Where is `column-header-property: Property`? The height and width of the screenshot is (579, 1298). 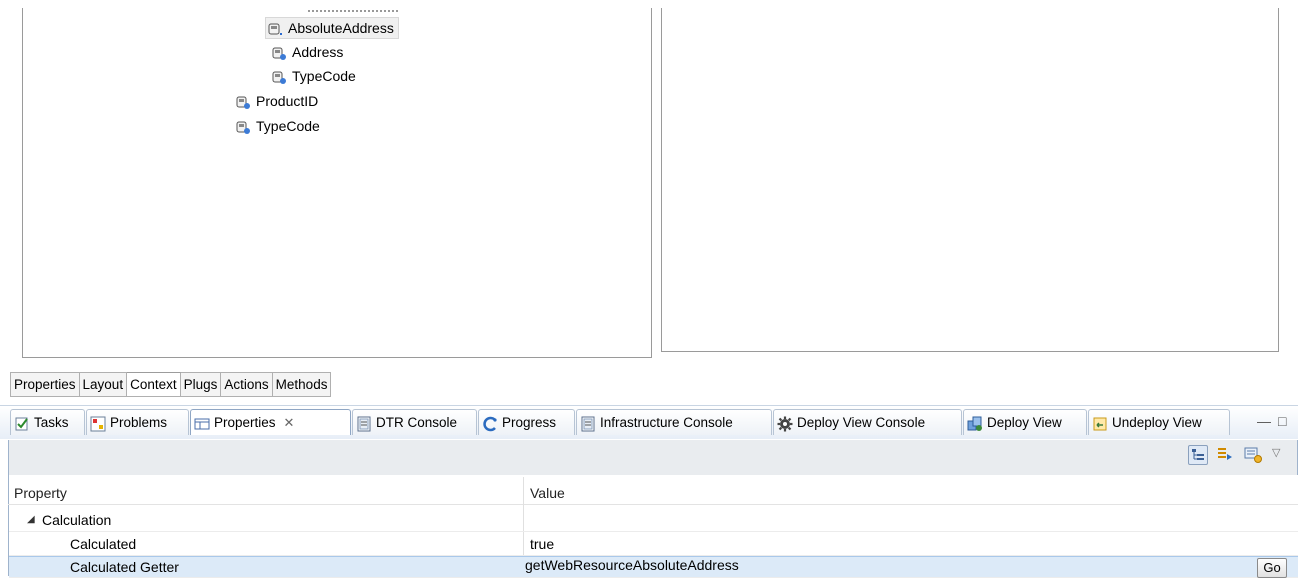 column-header-property: Property is located at coordinates (40, 493).